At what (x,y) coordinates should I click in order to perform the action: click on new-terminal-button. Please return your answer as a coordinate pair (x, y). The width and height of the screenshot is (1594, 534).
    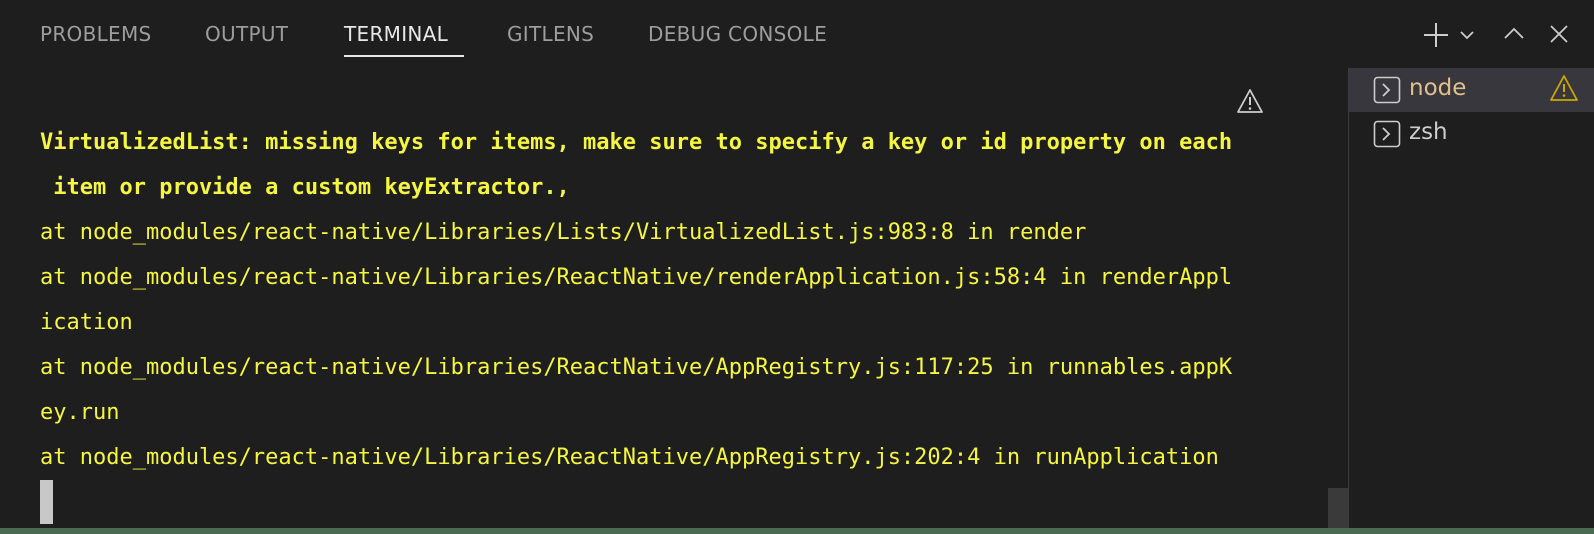
    Looking at the image, I should click on (1436, 37).